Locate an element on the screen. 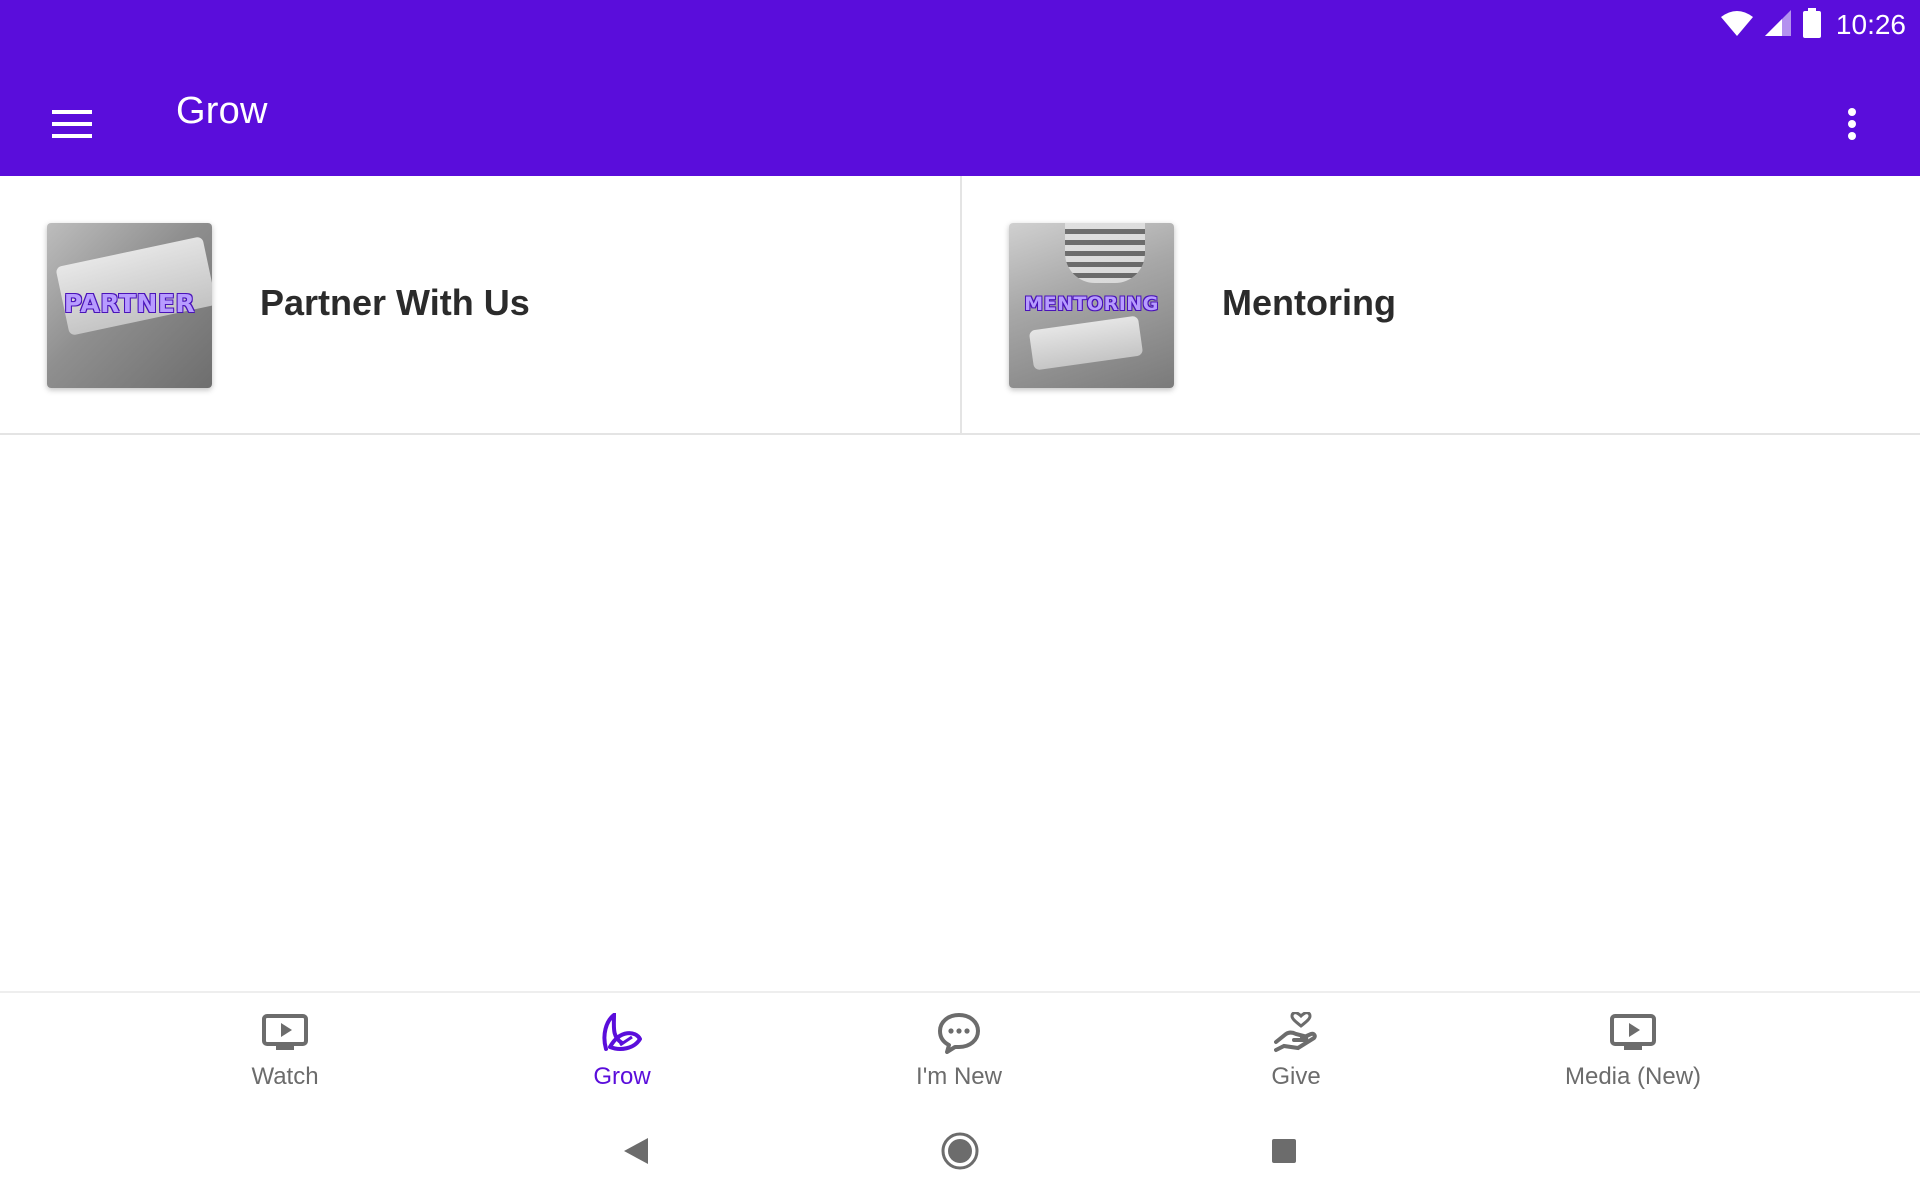 Image resolution: width=1920 pixels, height=1200 pixels. nav-label: Watch is located at coordinates (285, 1076).